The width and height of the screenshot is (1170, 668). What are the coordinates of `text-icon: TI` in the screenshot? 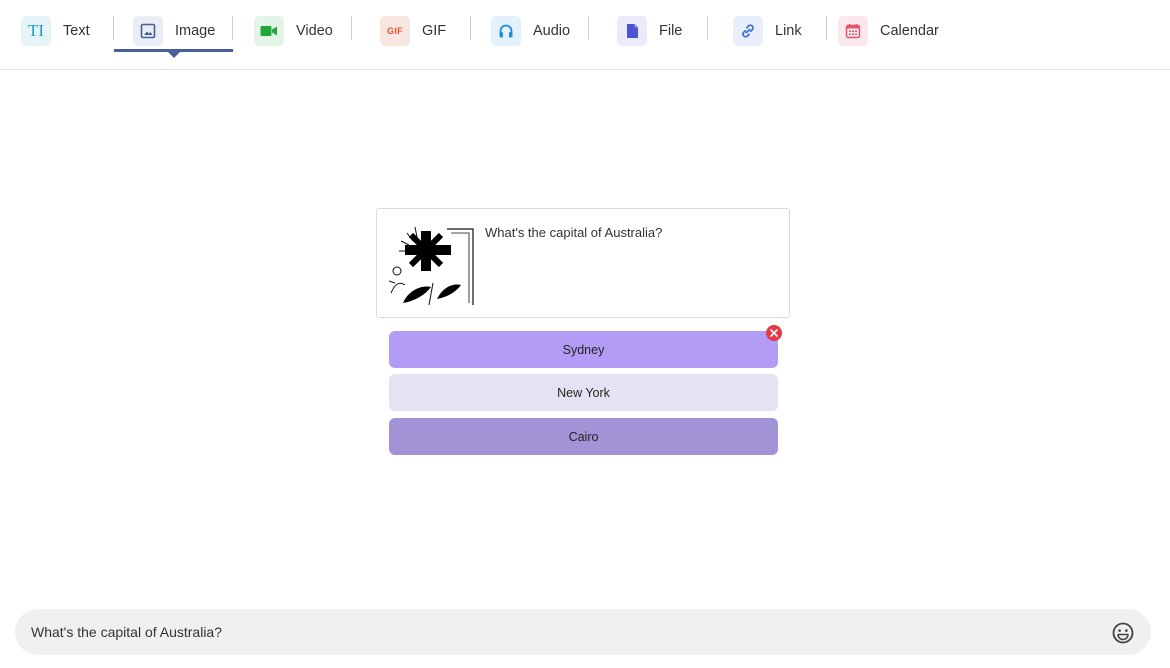 It's located at (36, 31).